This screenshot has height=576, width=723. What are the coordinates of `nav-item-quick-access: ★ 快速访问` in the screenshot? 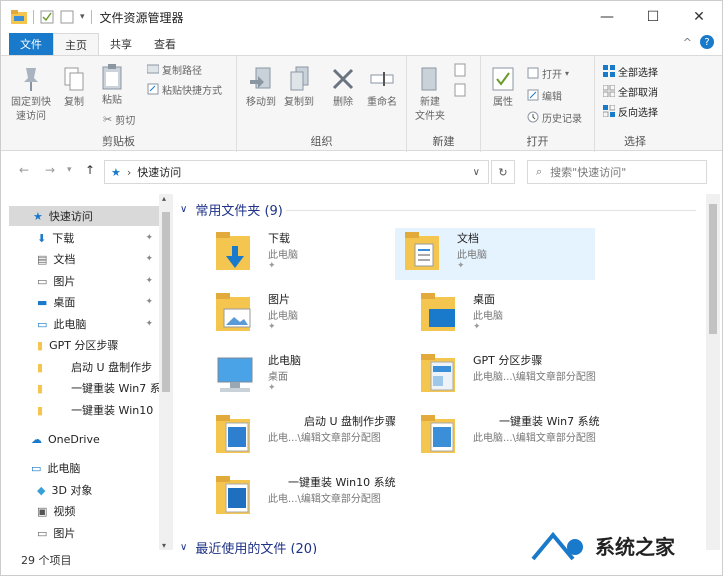 It's located at (84, 216).